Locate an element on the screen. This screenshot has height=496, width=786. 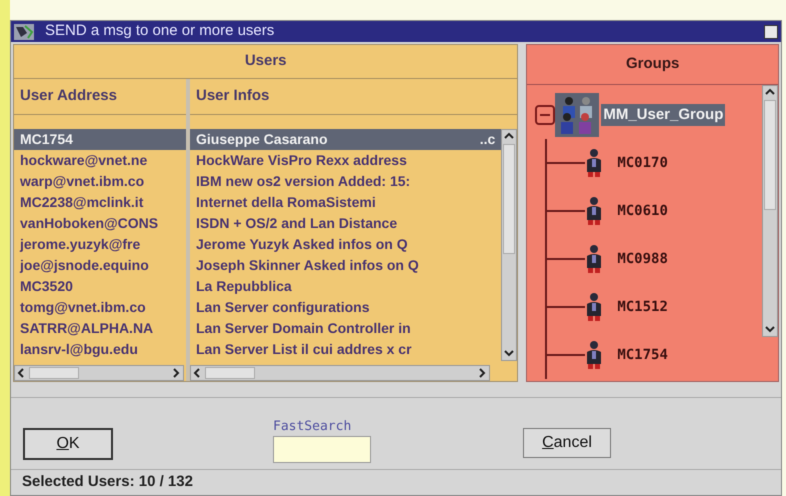
info-text: HockWare VisPro Rexx address is located at coordinates (301, 160).